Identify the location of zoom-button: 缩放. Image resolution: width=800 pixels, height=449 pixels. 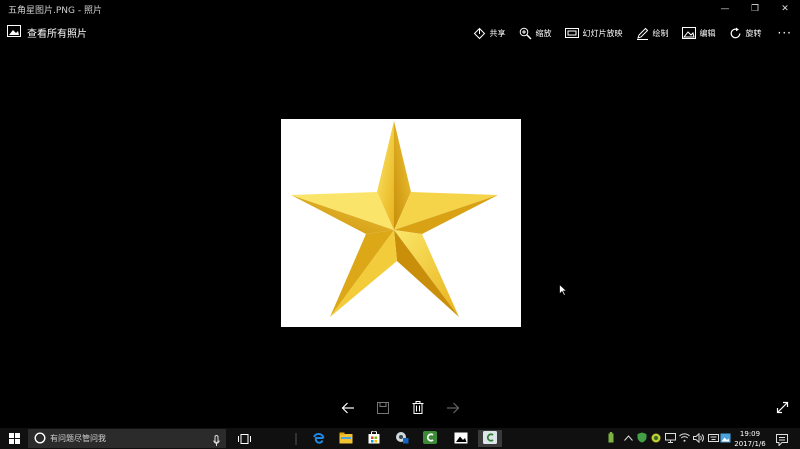
(535, 33).